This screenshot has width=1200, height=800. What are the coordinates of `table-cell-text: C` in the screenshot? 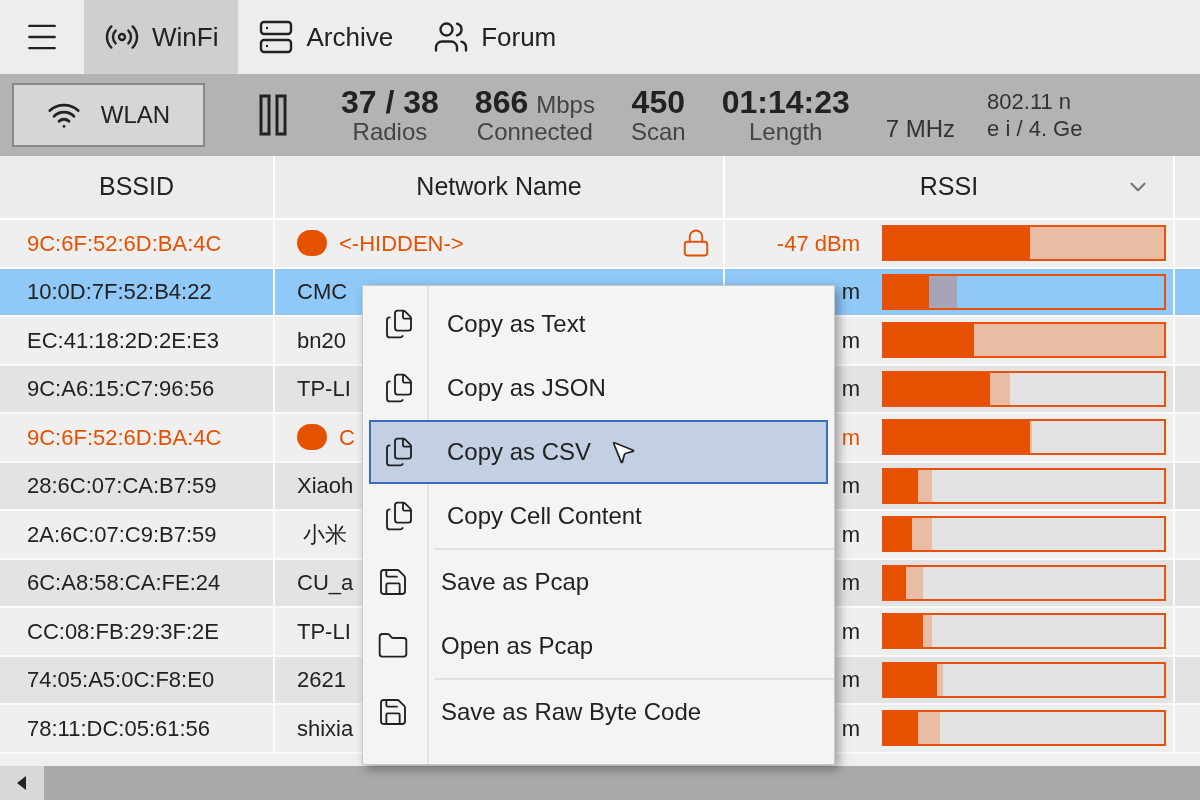 It's located at (347, 437).